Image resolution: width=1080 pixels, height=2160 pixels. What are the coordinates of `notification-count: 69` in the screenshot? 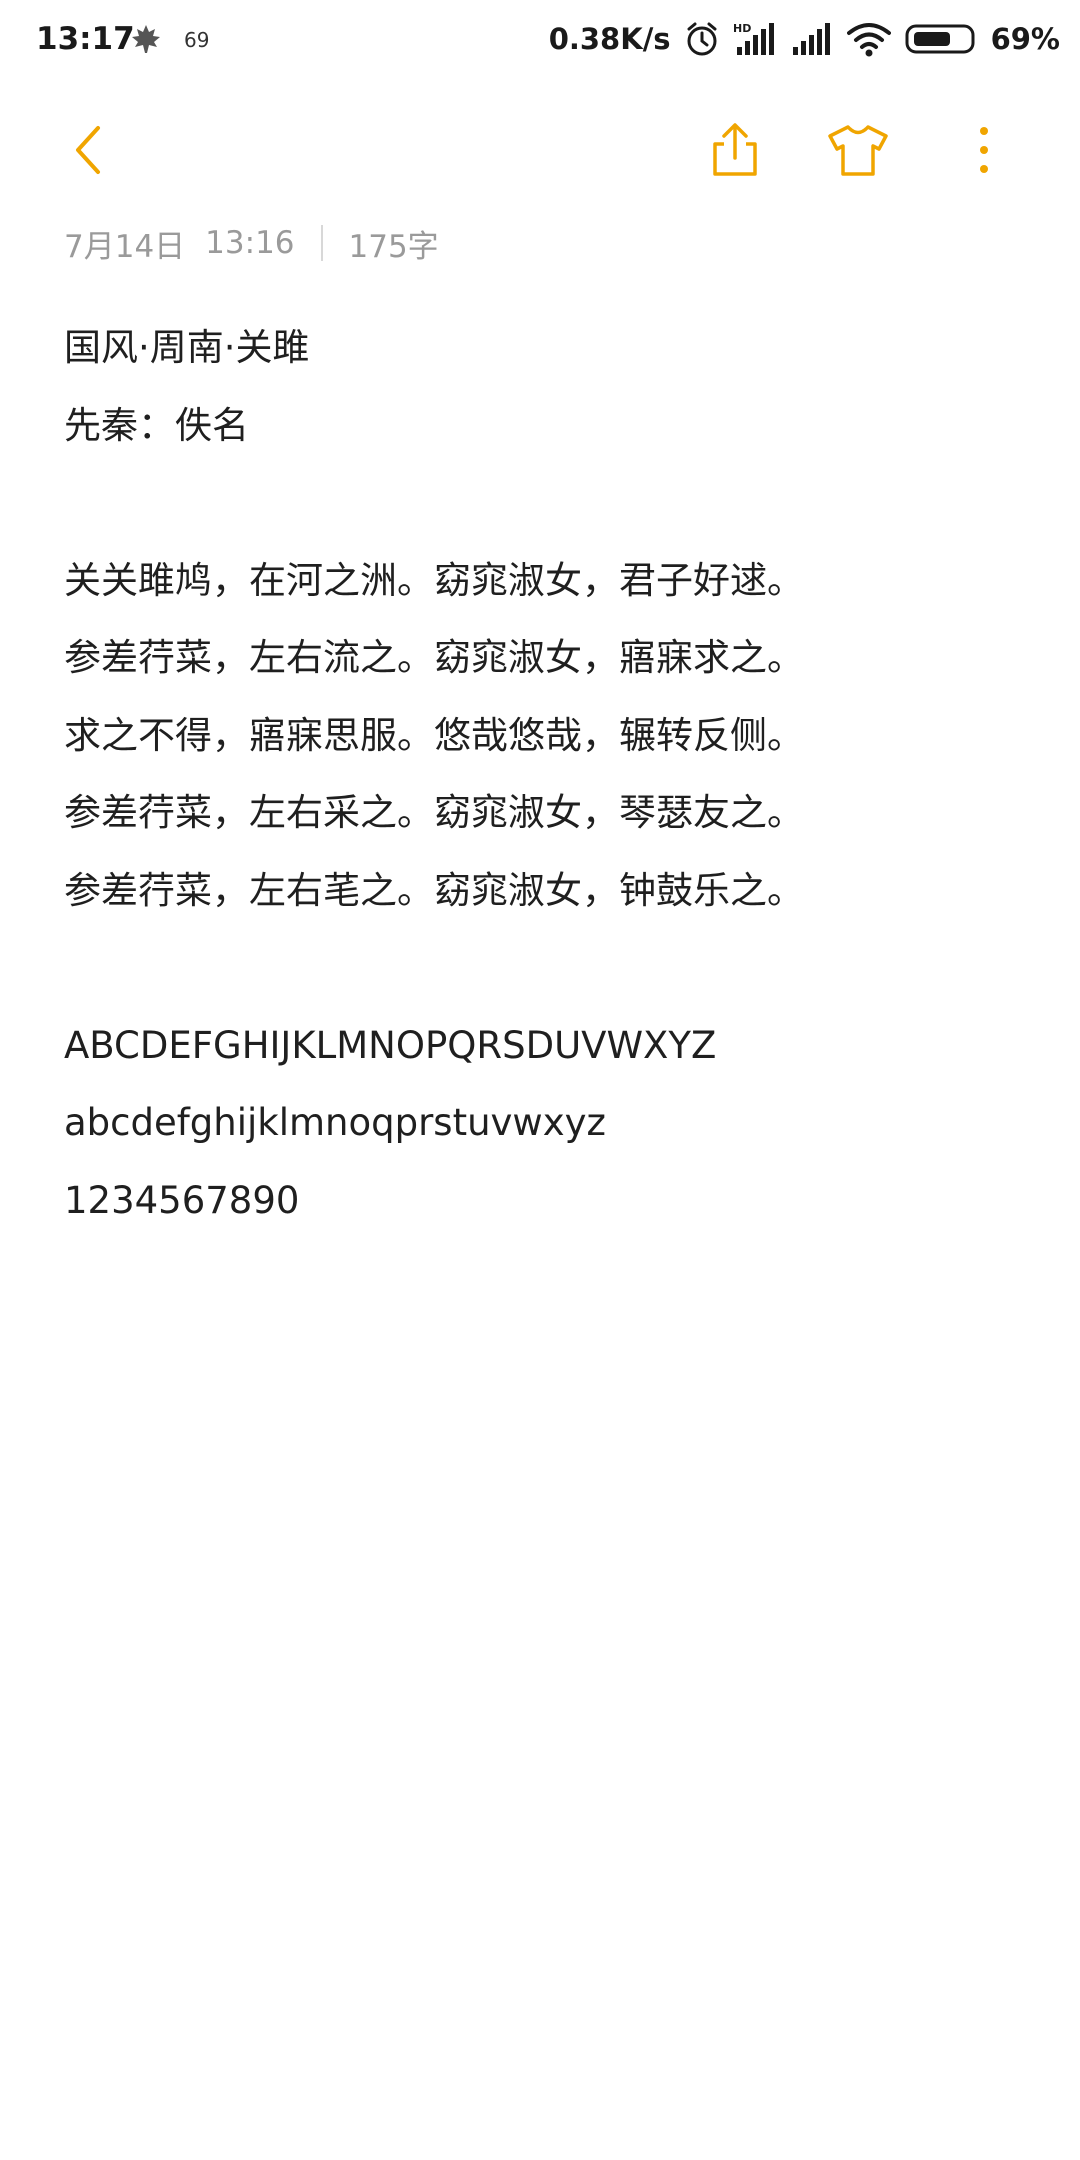 It's located at (197, 40).